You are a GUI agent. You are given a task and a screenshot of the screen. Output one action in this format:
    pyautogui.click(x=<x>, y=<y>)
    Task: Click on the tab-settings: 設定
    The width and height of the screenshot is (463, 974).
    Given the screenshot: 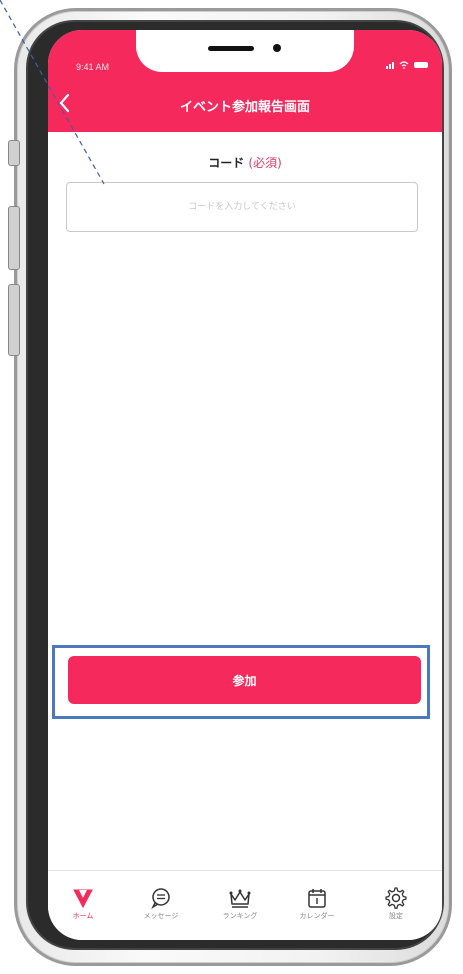 What is the action you would take?
    pyautogui.click(x=396, y=903)
    